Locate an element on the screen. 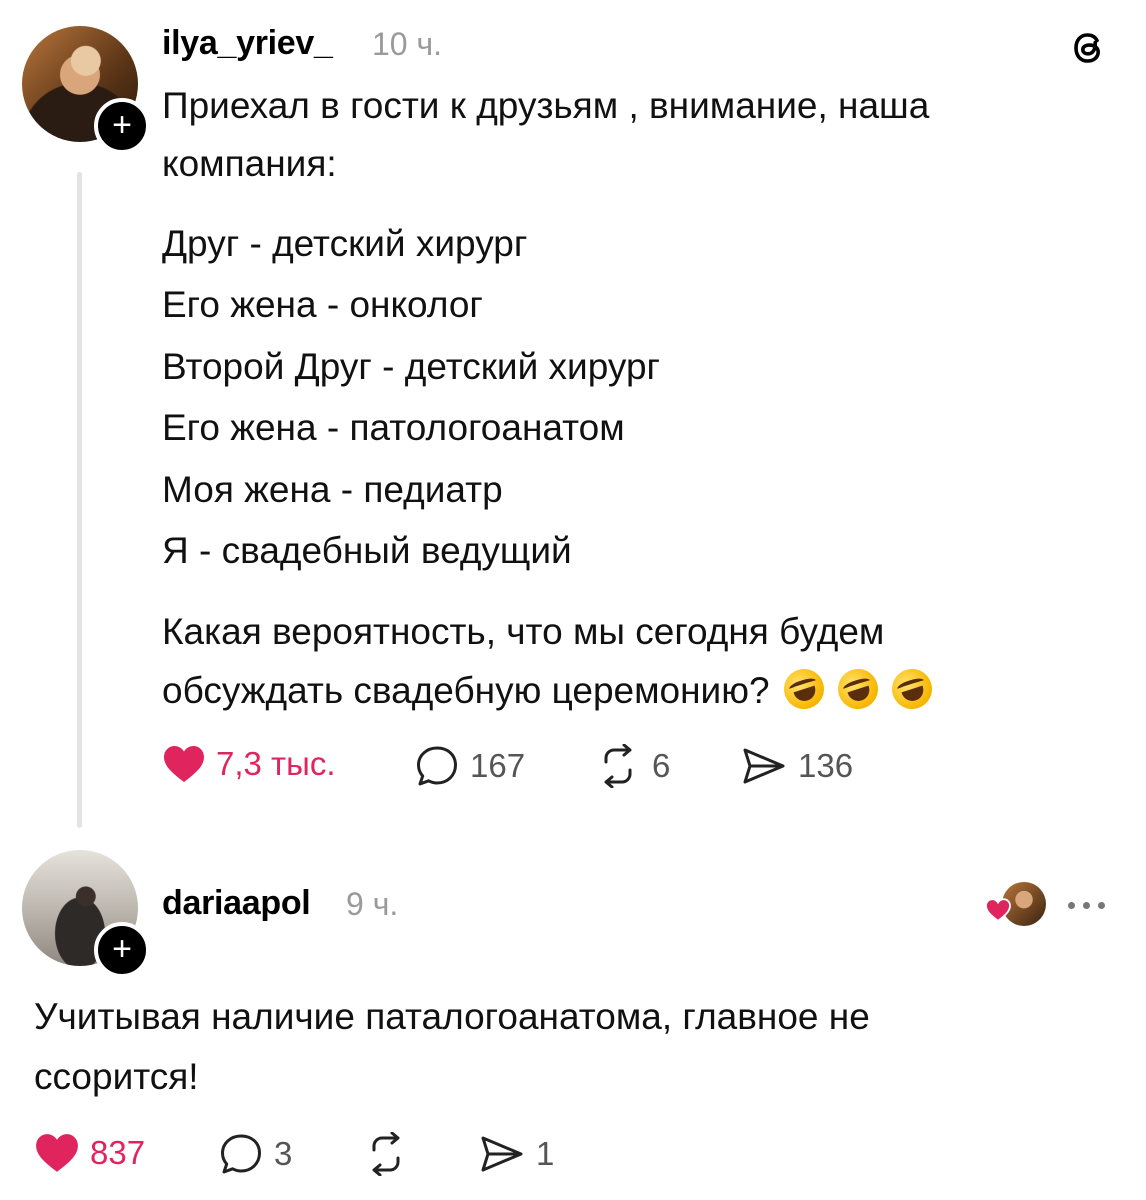  liked-by-author-indicator is located at coordinates (1015, 904).